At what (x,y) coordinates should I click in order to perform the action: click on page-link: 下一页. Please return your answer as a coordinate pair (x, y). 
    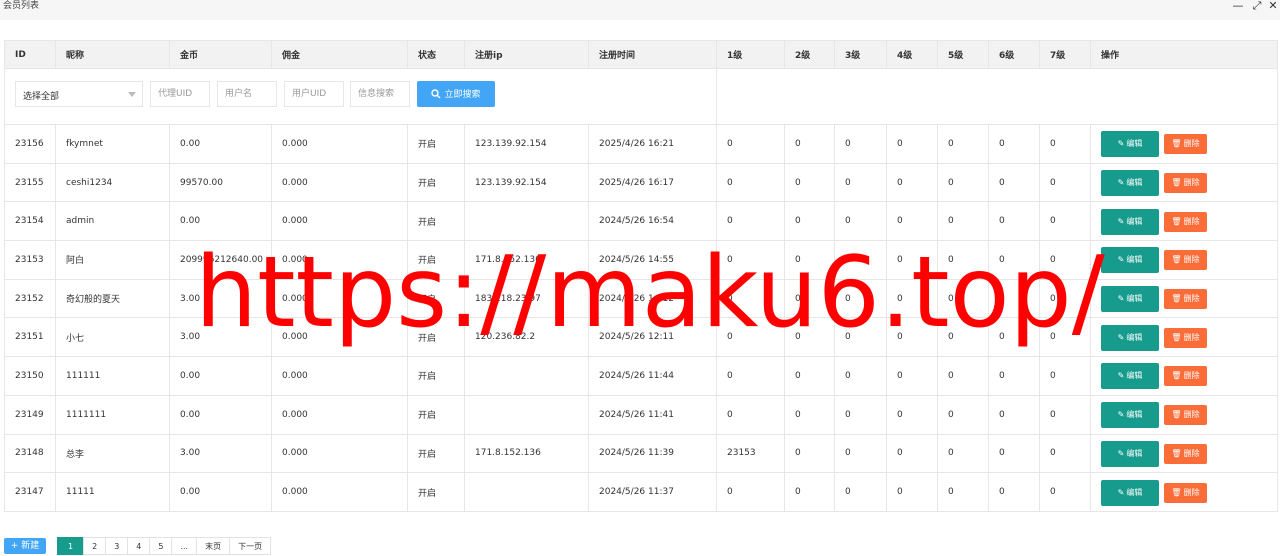
    Looking at the image, I should click on (250, 546).